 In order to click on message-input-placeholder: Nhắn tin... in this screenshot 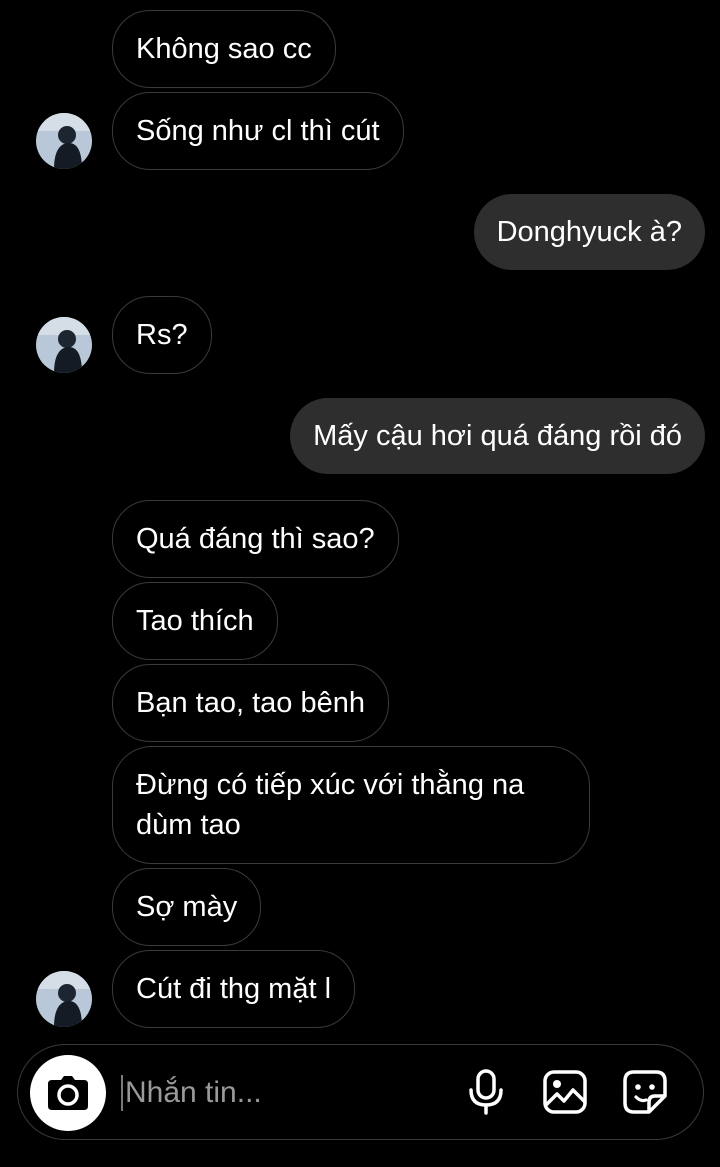, I will do `click(193, 1092)`.